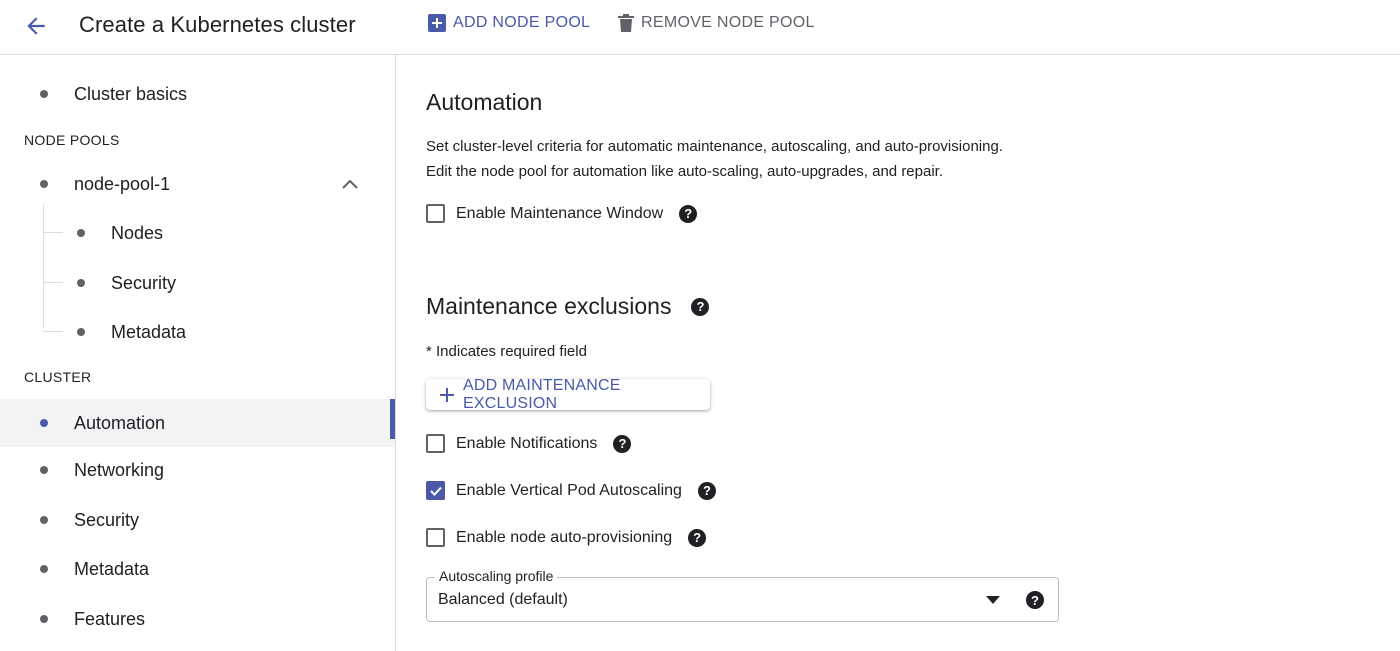  What do you see at coordinates (447, 395) in the screenshot?
I see `plus-icon` at bounding box center [447, 395].